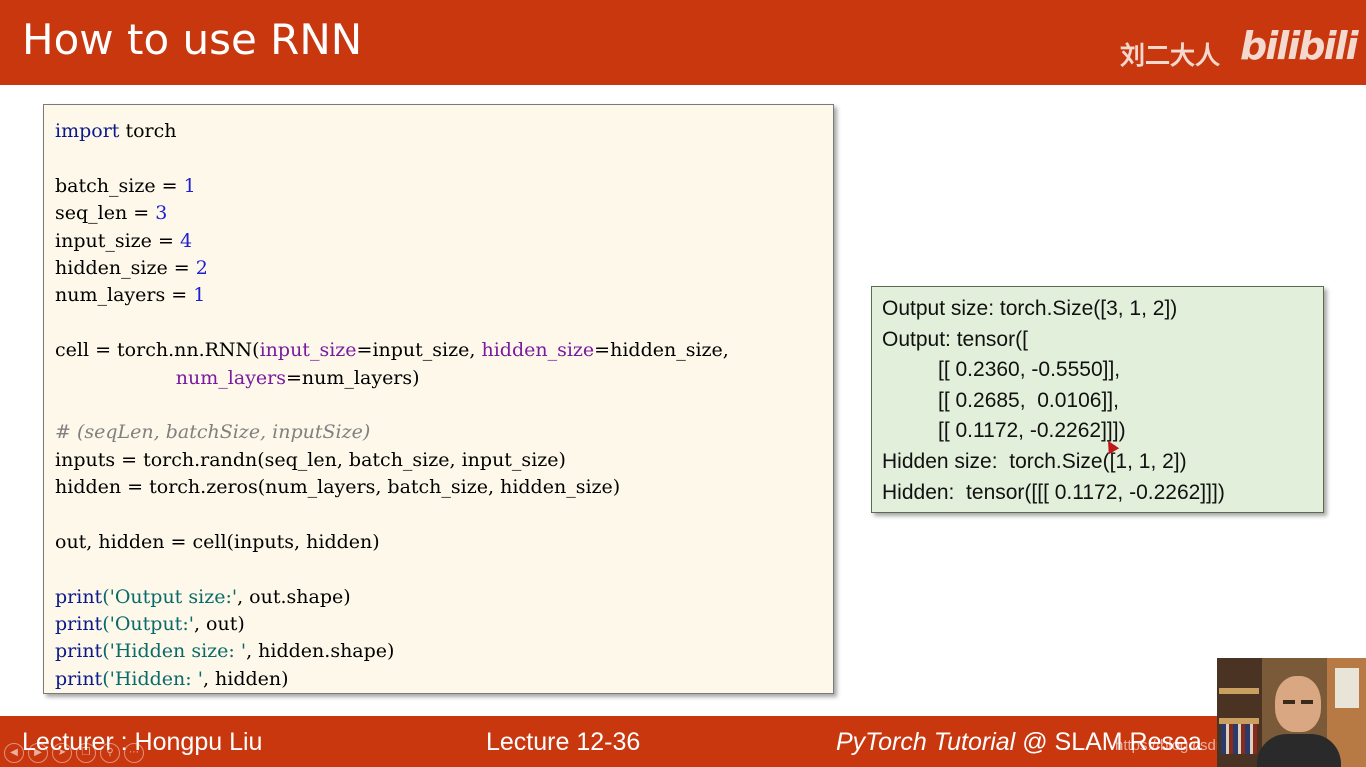 This screenshot has width=1366, height=767. Describe the element at coordinates (1170, 55) in the screenshot. I see `brand-name: 刘二大人` at that location.